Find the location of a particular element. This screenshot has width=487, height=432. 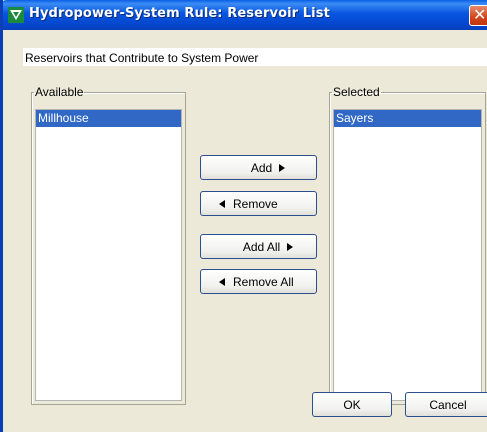

remove-button-label: Remove is located at coordinates (255, 204).